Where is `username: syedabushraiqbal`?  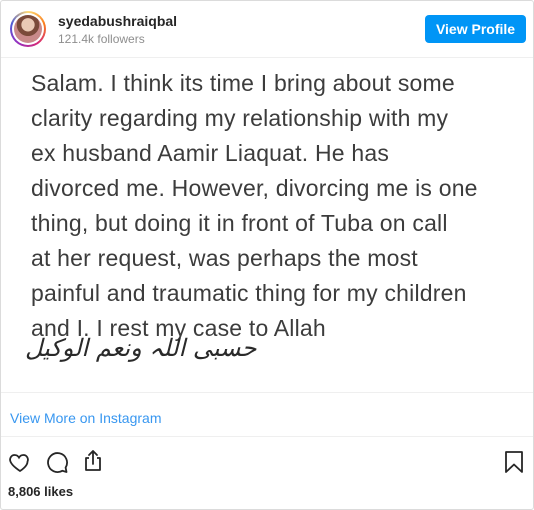
username: syedabushraiqbal is located at coordinates (117, 21).